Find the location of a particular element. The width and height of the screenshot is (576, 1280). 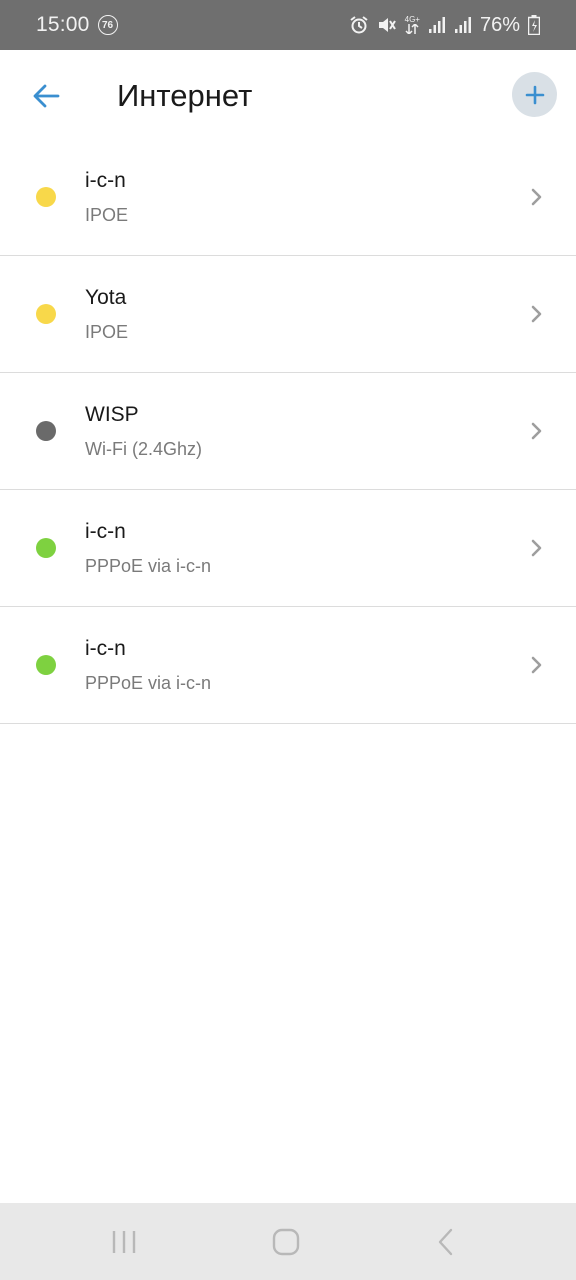

connection-type: Wi-Fi (2.4Ghz) is located at coordinates (143, 449).